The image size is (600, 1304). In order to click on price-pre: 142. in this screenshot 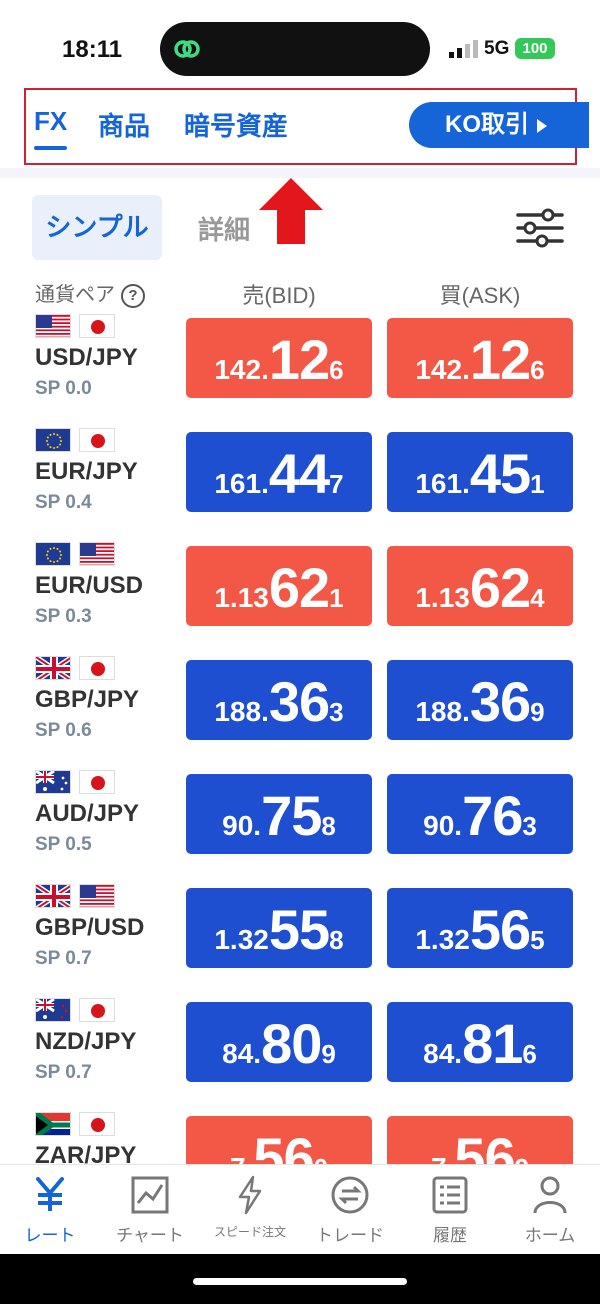, I will do `click(442, 369)`.